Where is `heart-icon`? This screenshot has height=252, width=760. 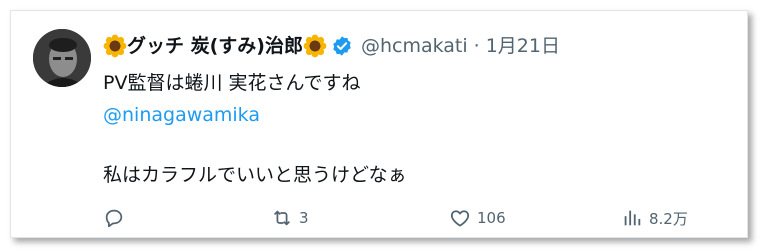
heart-icon is located at coordinates (460, 218).